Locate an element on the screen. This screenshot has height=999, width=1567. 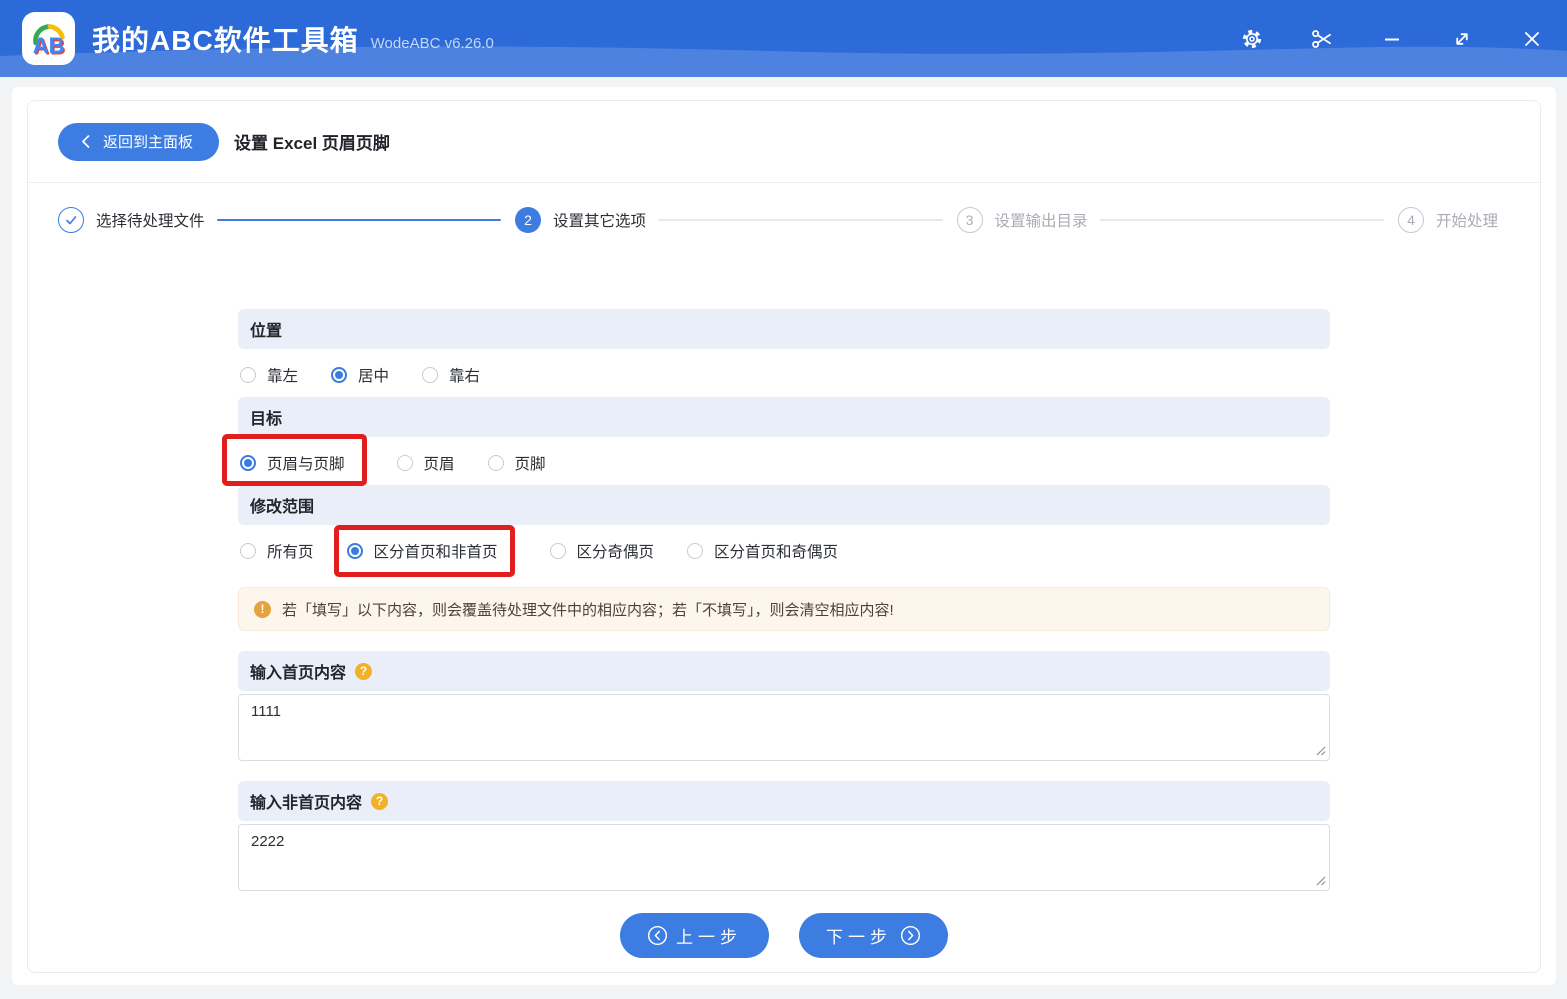
step-3-label: 设置输出目录 is located at coordinates (1041, 221).